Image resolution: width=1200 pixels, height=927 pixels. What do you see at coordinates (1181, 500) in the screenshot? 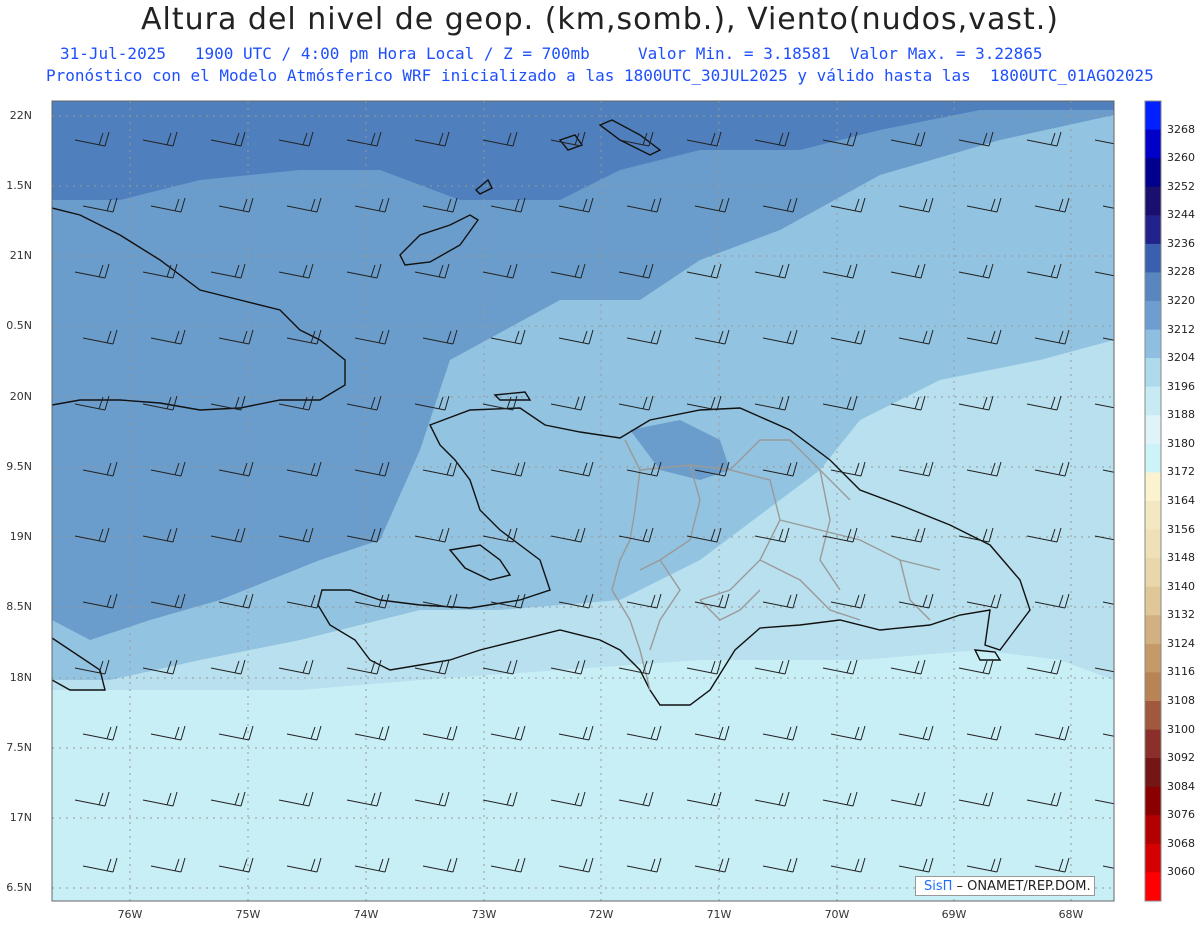
I see `colorbar-tick-label: 3164` at bounding box center [1181, 500].